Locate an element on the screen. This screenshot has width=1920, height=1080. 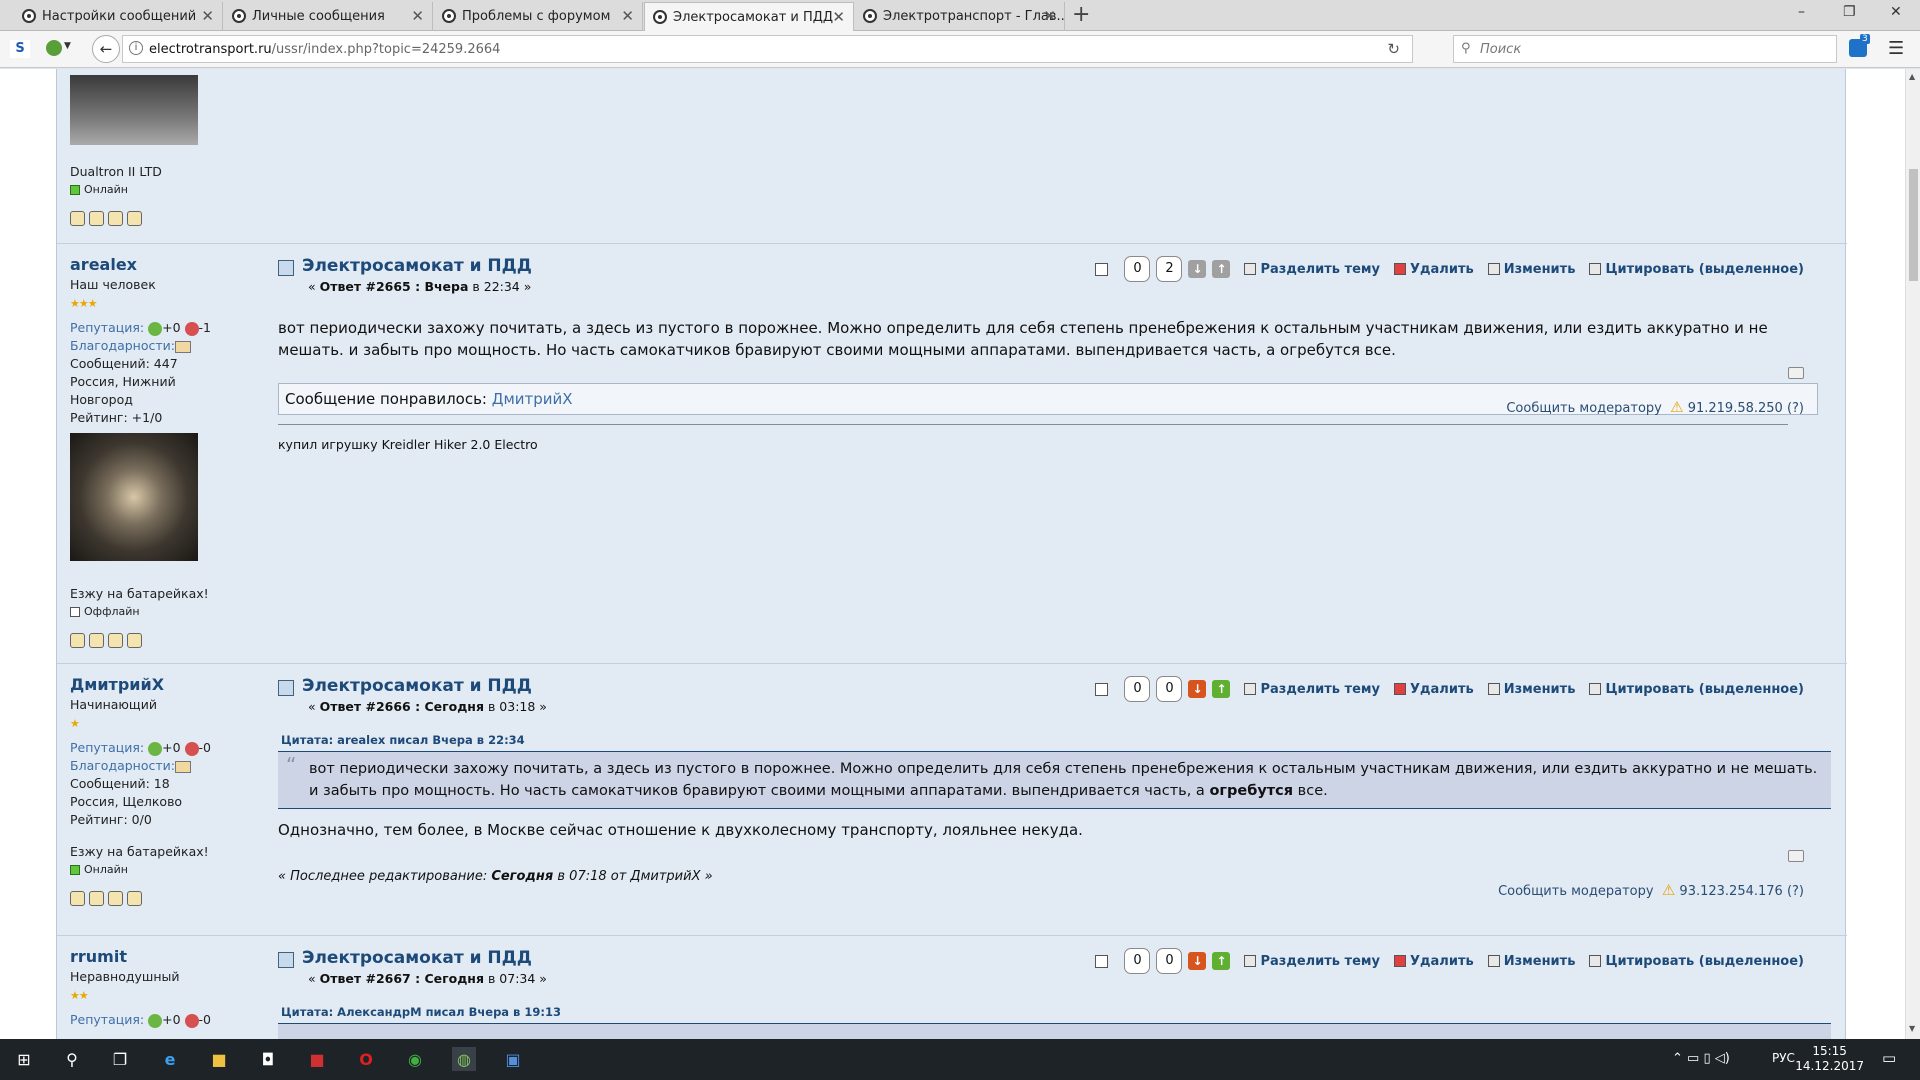
browser-active-icon: ◍ is located at coordinates (464, 1059).